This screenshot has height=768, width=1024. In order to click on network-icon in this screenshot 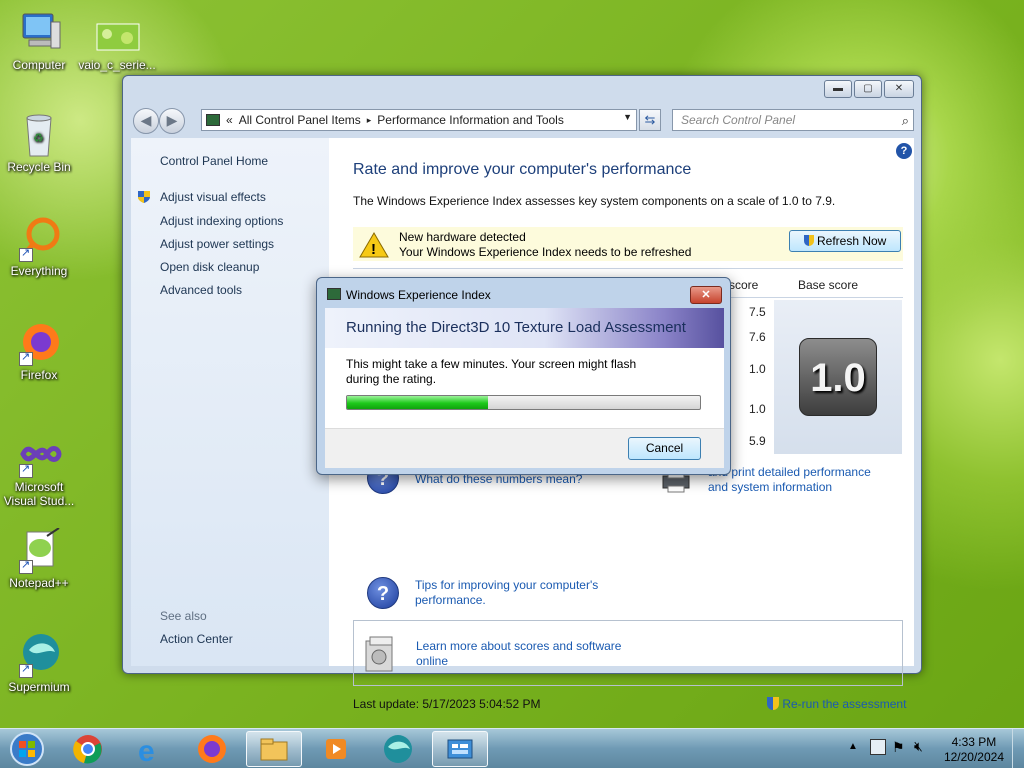, I will do `click(878, 747)`.